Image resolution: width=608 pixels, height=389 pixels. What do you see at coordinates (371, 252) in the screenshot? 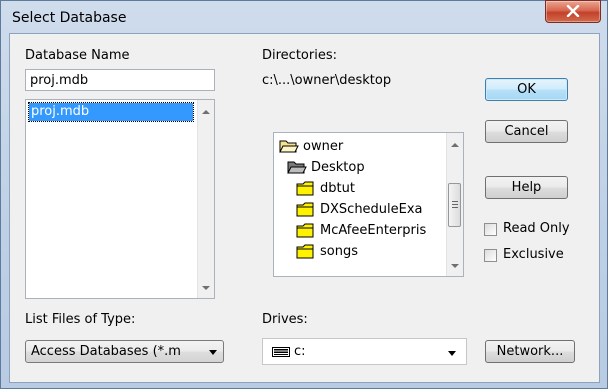
I see `directory-item-songs: songs` at bounding box center [371, 252].